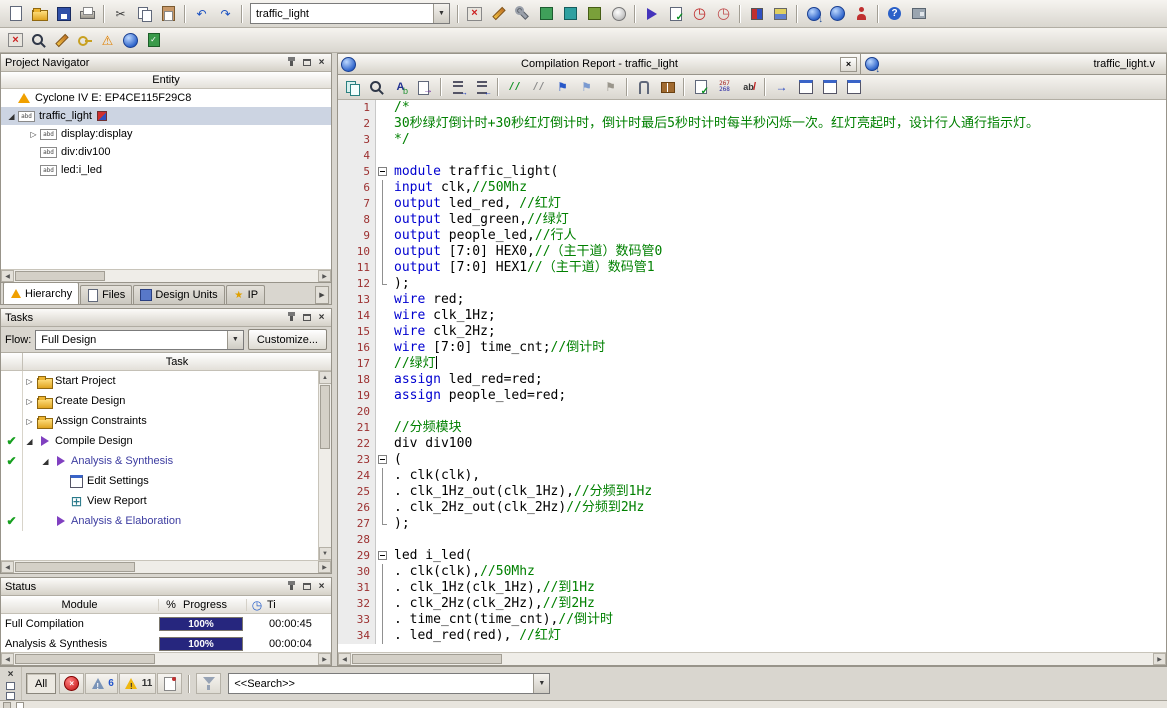 This screenshot has width=1167, height=708. I want to click on uncomment-button, so click(538, 87).